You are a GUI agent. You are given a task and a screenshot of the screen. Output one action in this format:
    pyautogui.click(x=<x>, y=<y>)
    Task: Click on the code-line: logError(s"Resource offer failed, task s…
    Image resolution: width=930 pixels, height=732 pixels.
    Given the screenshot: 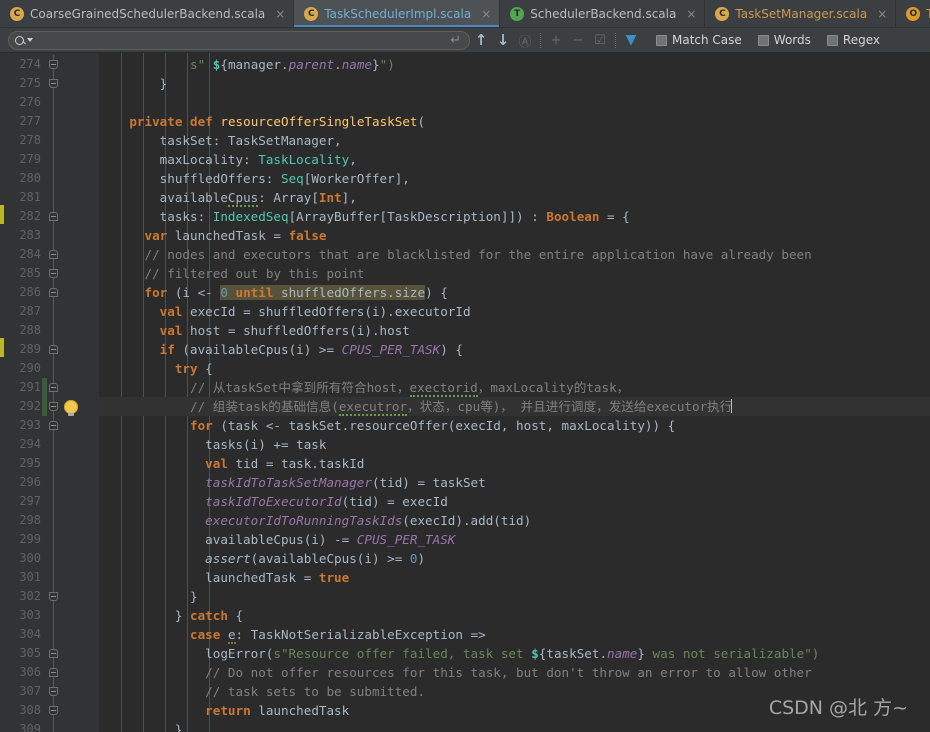 What is the action you would take?
    pyautogui.click(x=514, y=653)
    